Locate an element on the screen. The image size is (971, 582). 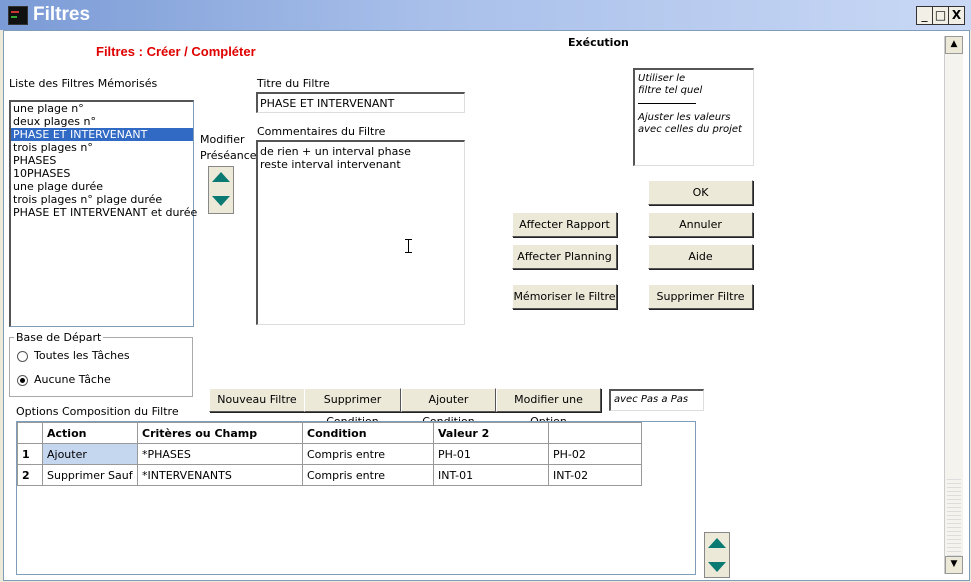
cell-value2: INT-01 is located at coordinates (491, 475).